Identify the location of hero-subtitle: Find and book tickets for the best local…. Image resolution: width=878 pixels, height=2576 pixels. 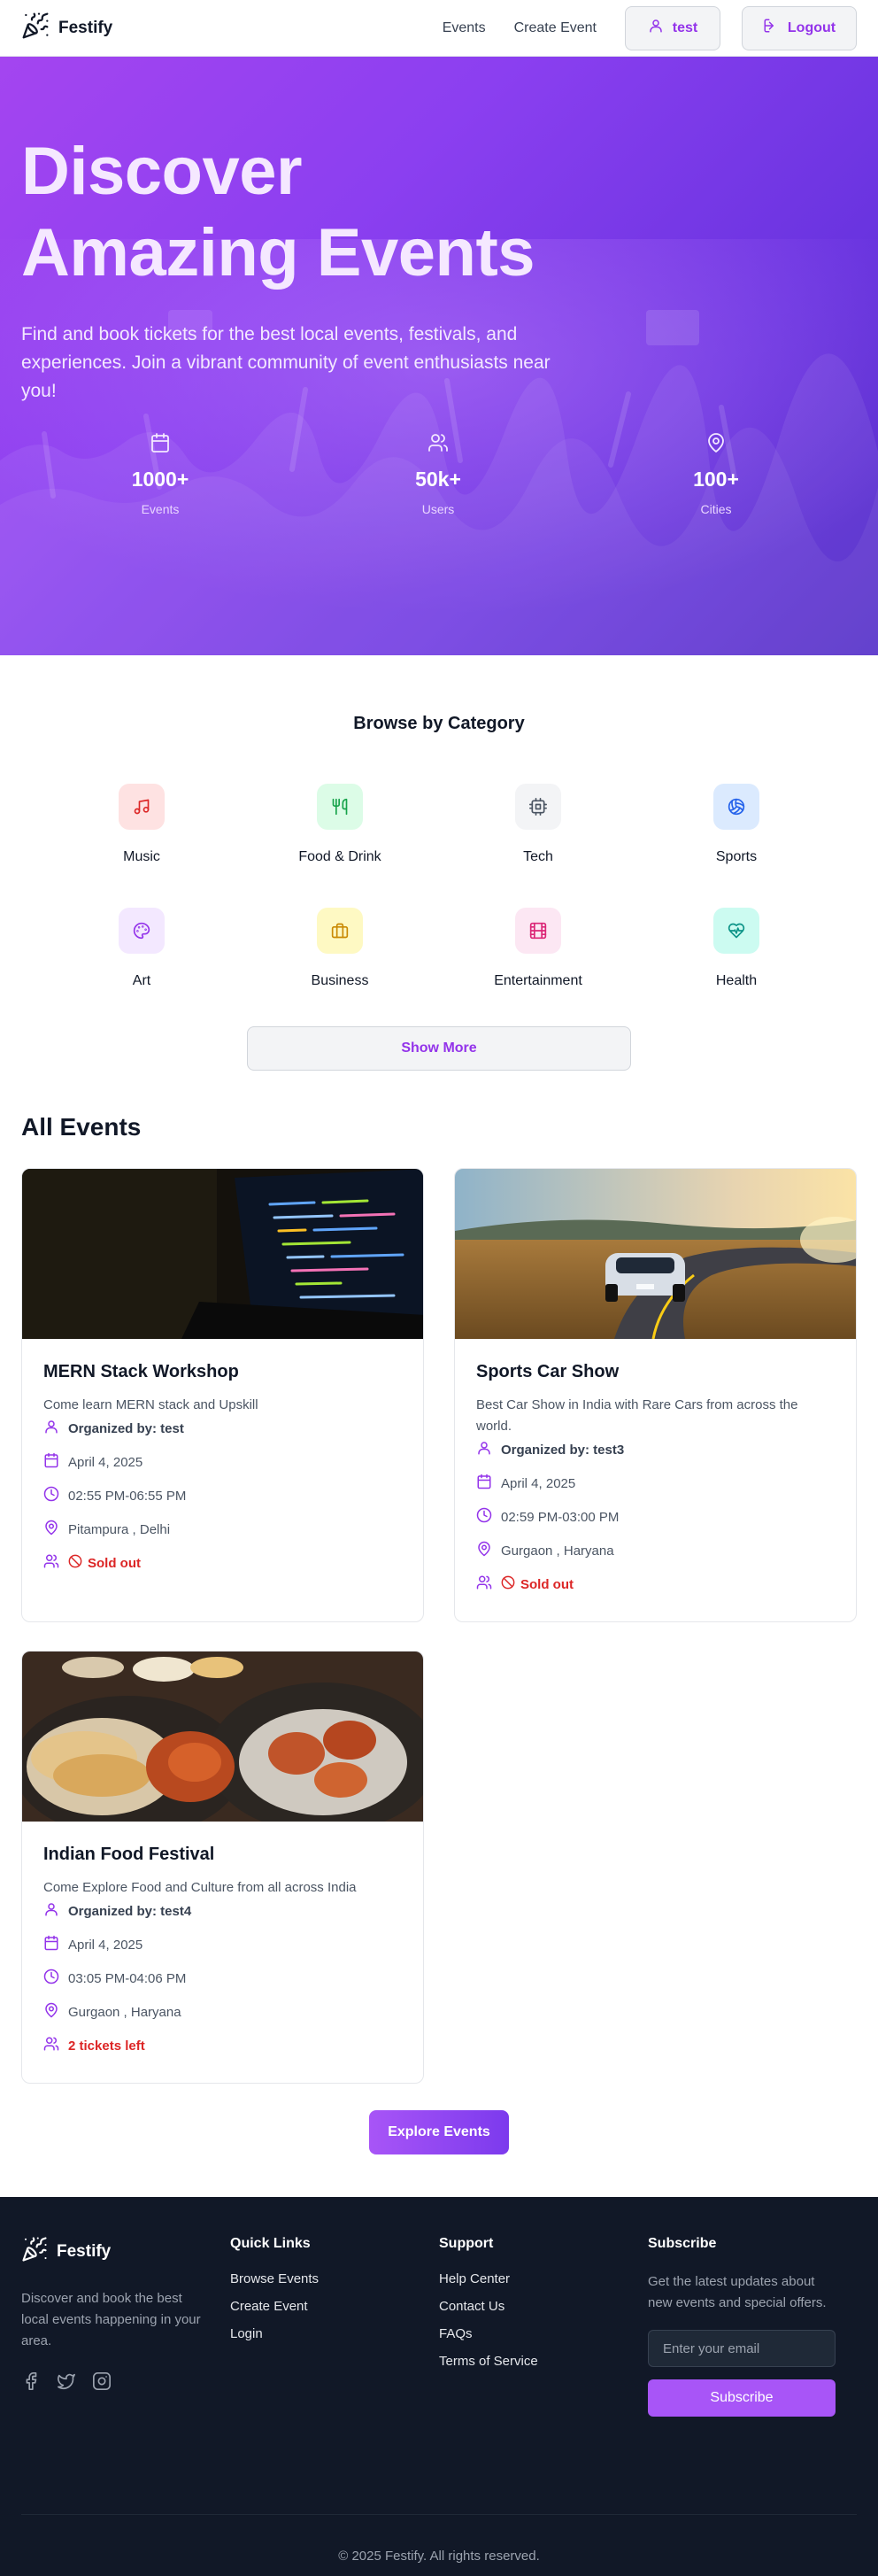
(286, 362).